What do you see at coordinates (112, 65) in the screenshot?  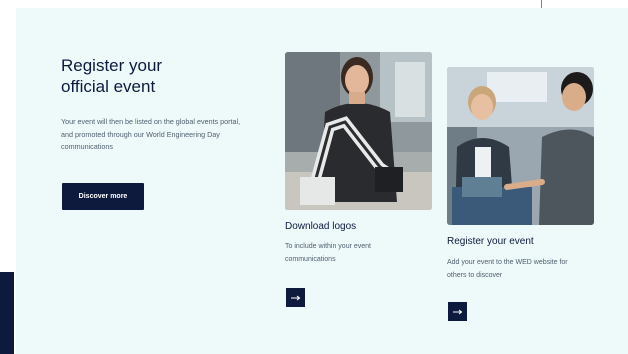 I see `hero-title-line1: Register your` at bounding box center [112, 65].